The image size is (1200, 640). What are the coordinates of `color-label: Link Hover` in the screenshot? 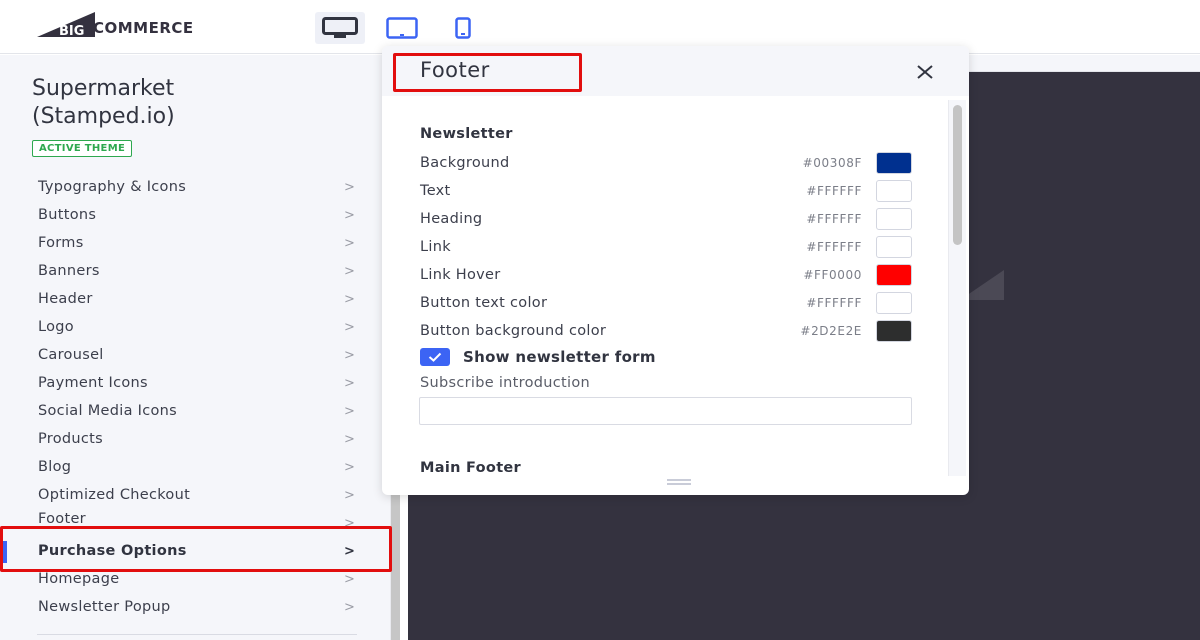 It's located at (460, 275).